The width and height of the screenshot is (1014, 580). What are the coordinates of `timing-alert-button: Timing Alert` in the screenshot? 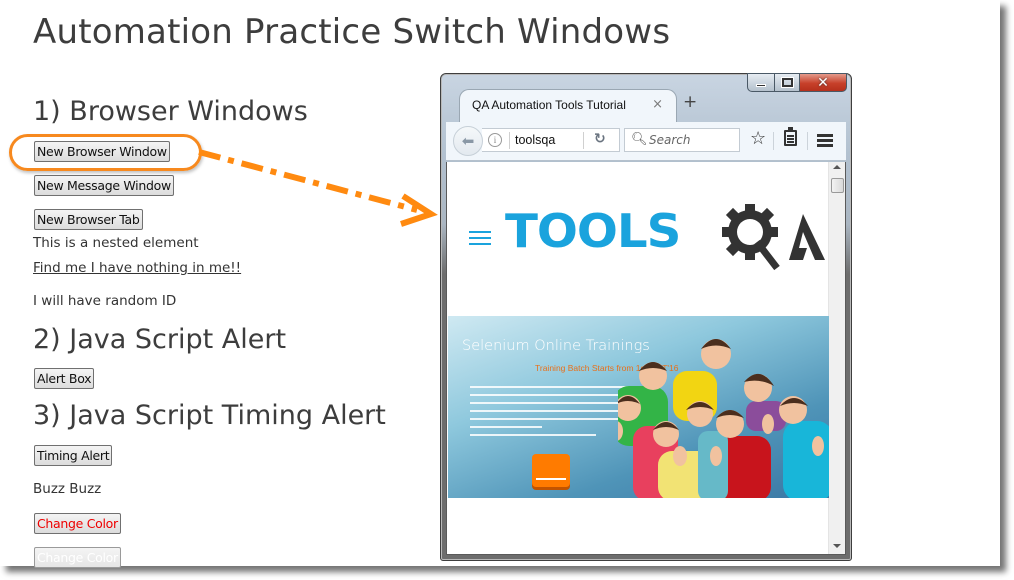 It's located at (73, 455).